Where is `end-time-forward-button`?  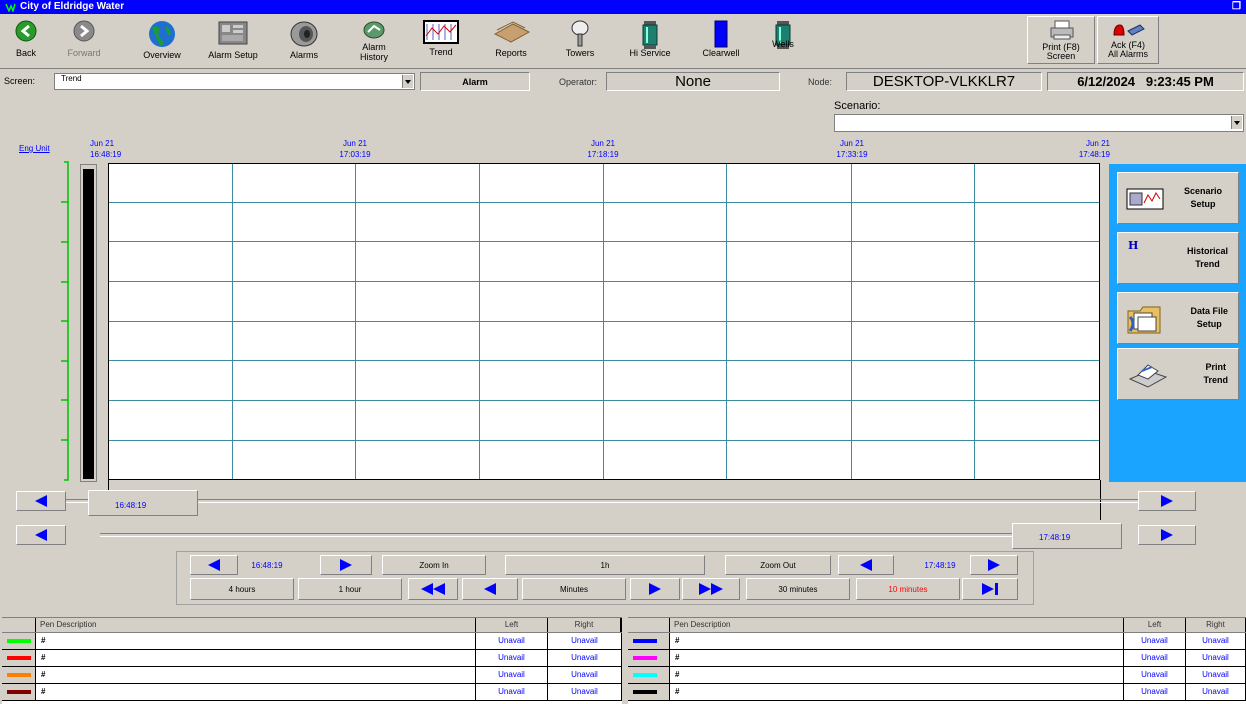
end-time-forward-button is located at coordinates (994, 565).